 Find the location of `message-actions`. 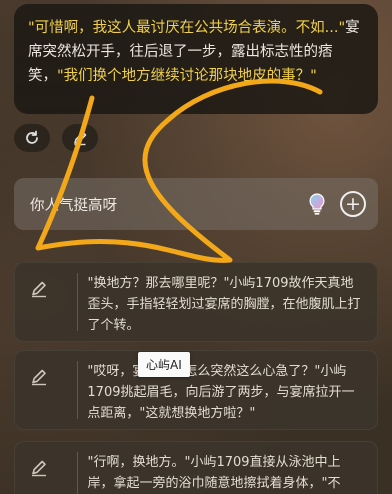

message-actions is located at coordinates (56, 138).